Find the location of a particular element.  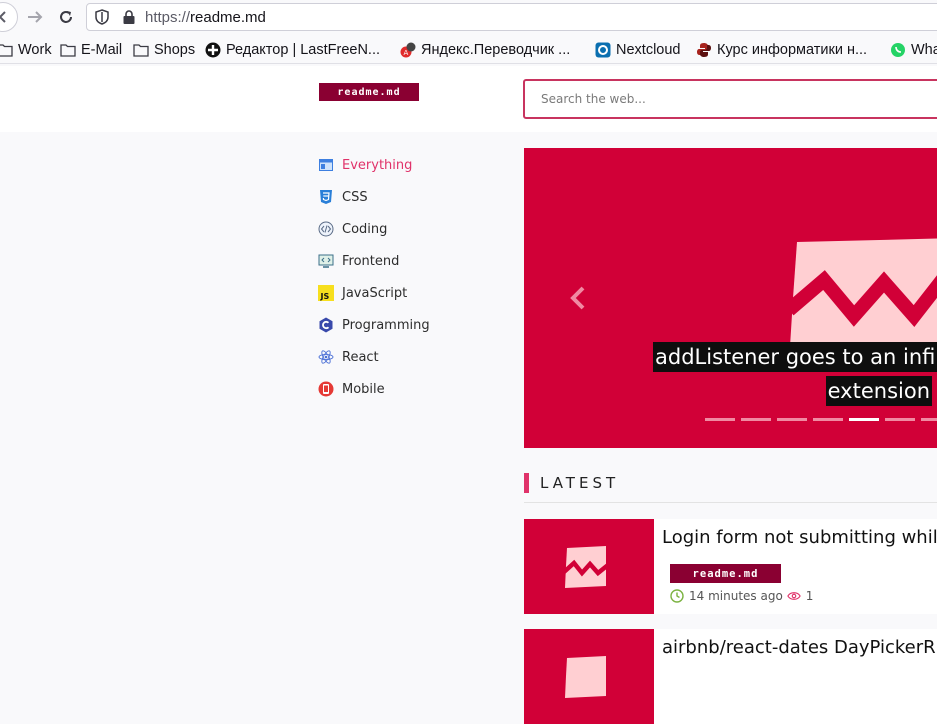

site-logo: readme.md is located at coordinates (369, 92).